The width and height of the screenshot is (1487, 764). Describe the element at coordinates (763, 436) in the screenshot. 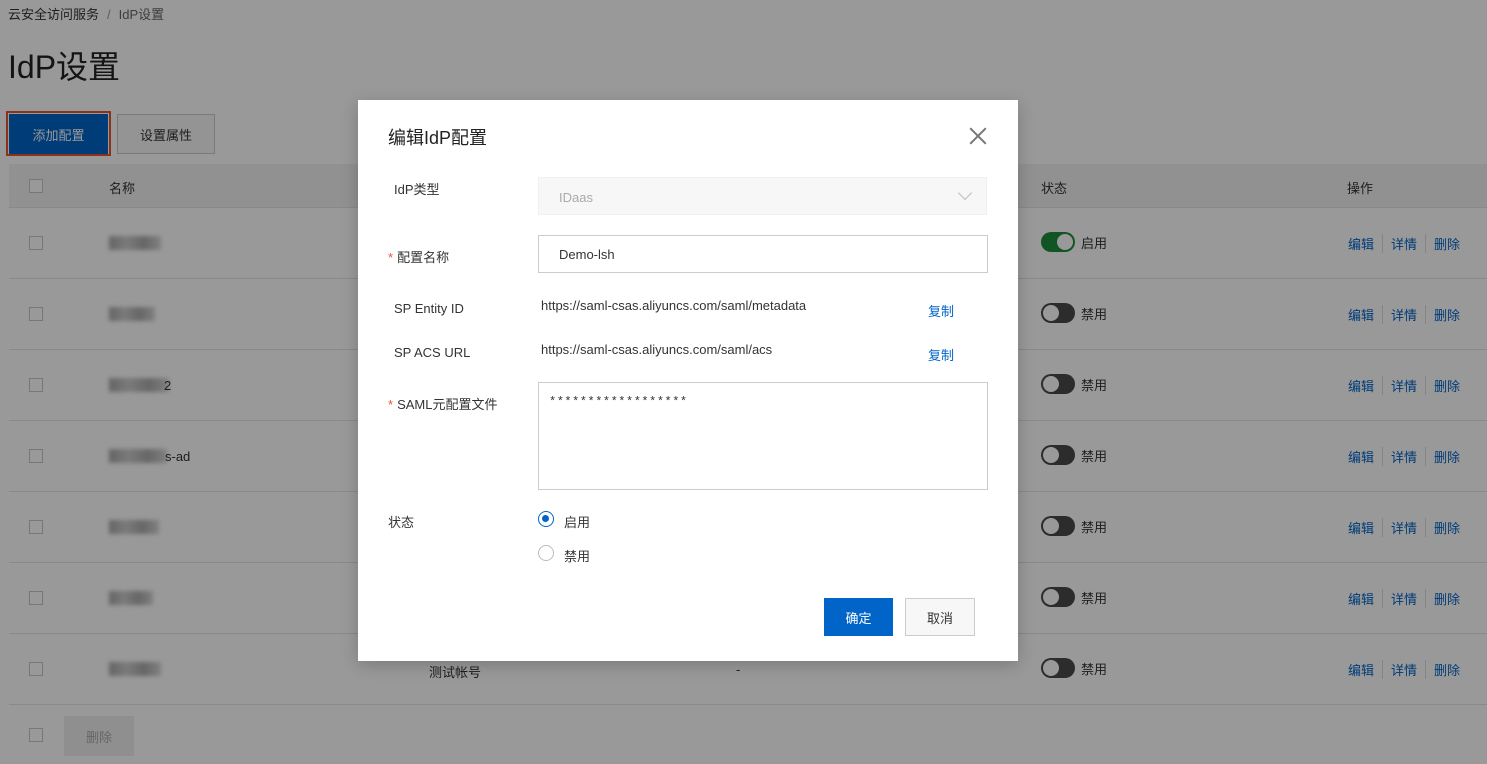

I see `saml-metadata-textarea: ******************` at that location.